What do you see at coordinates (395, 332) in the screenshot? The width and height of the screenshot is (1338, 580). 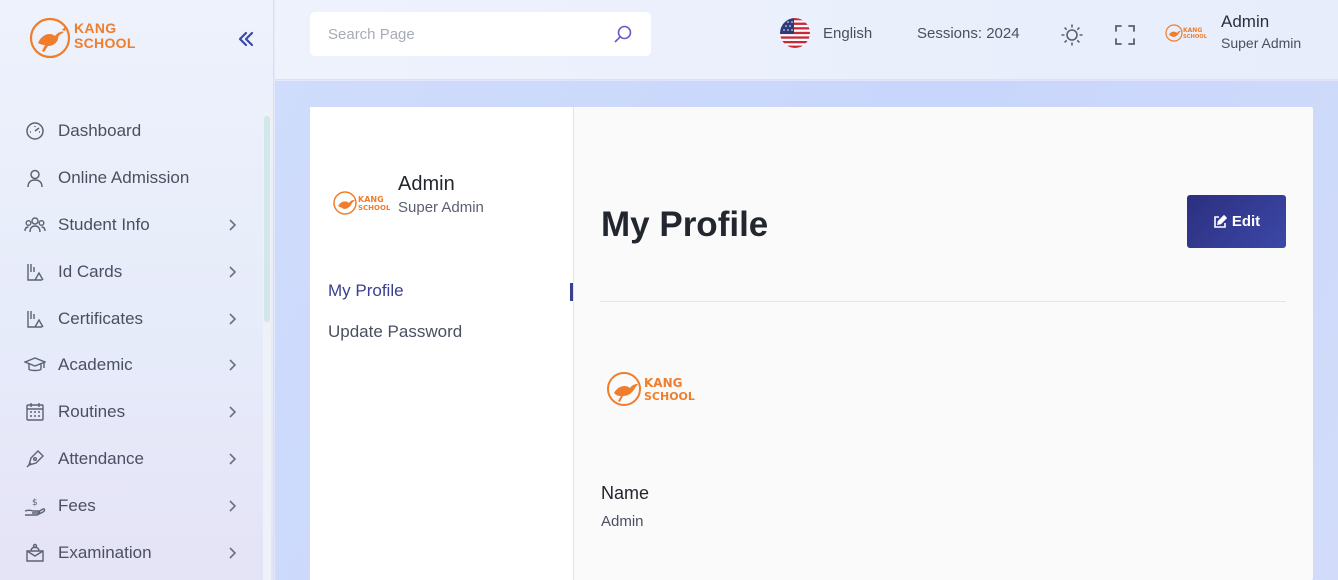 I see `nav-link-update-password: Update Password` at bounding box center [395, 332].